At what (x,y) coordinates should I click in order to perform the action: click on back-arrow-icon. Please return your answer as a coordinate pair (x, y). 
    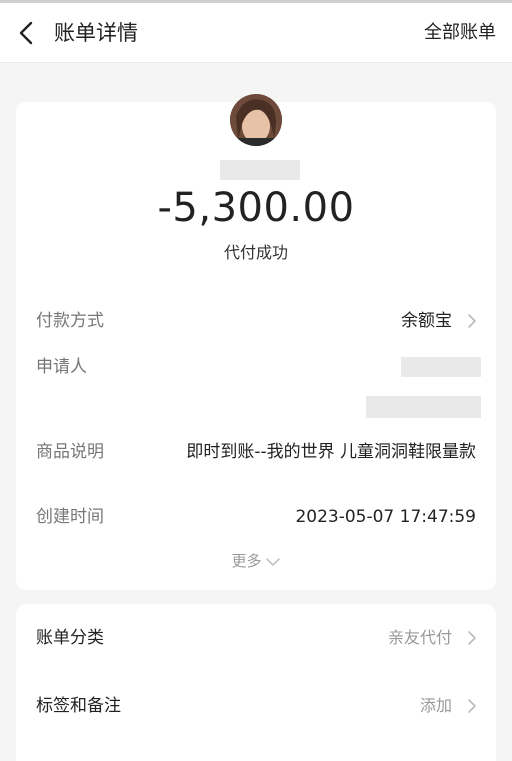
    Looking at the image, I should click on (27, 33).